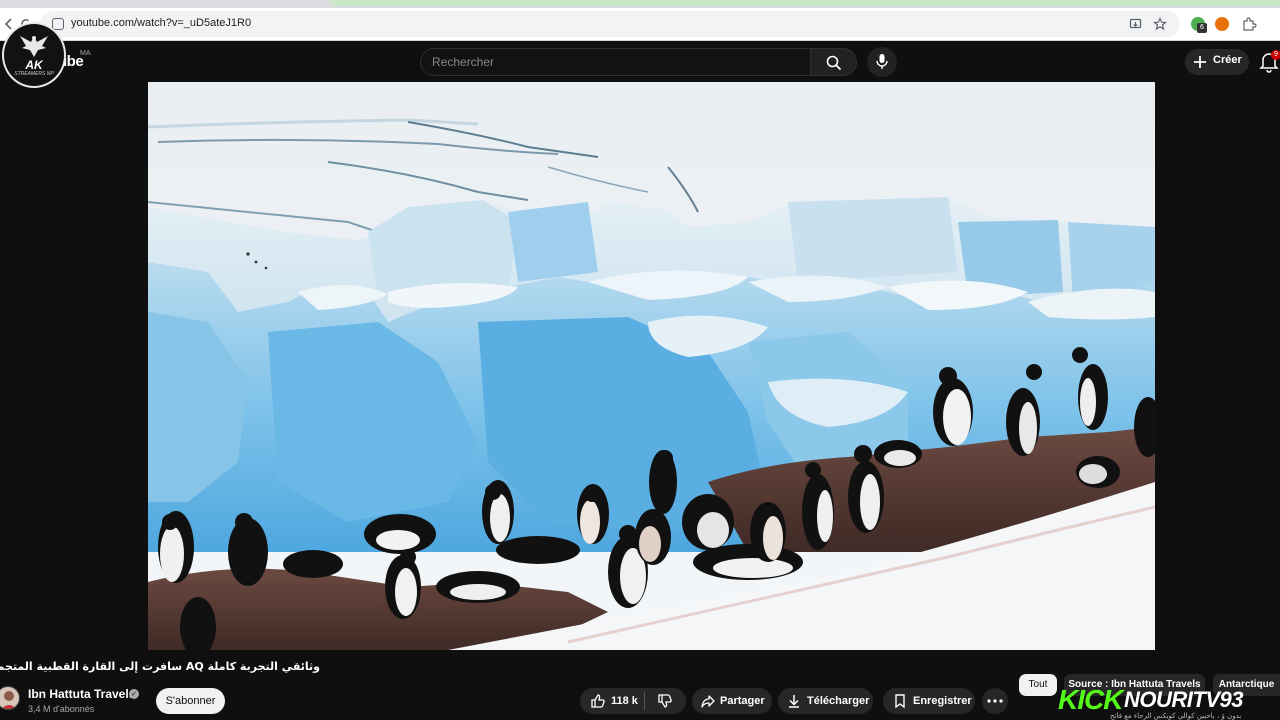  I want to click on verified-check-icon: ✓, so click(134, 694).